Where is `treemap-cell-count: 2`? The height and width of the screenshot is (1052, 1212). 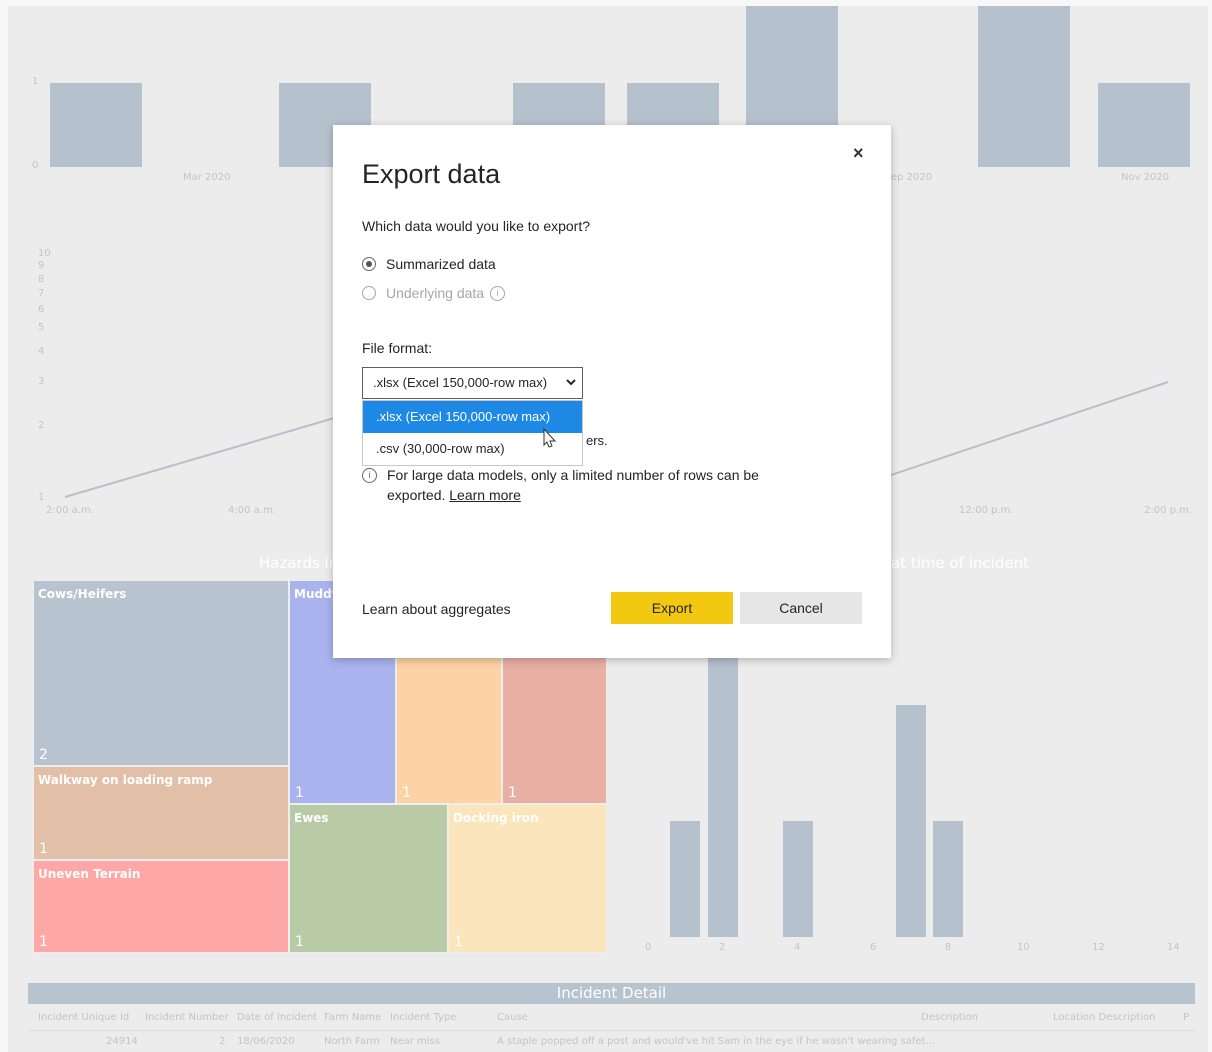 treemap-cell-count: 2 is located at coordinates (43, 755).